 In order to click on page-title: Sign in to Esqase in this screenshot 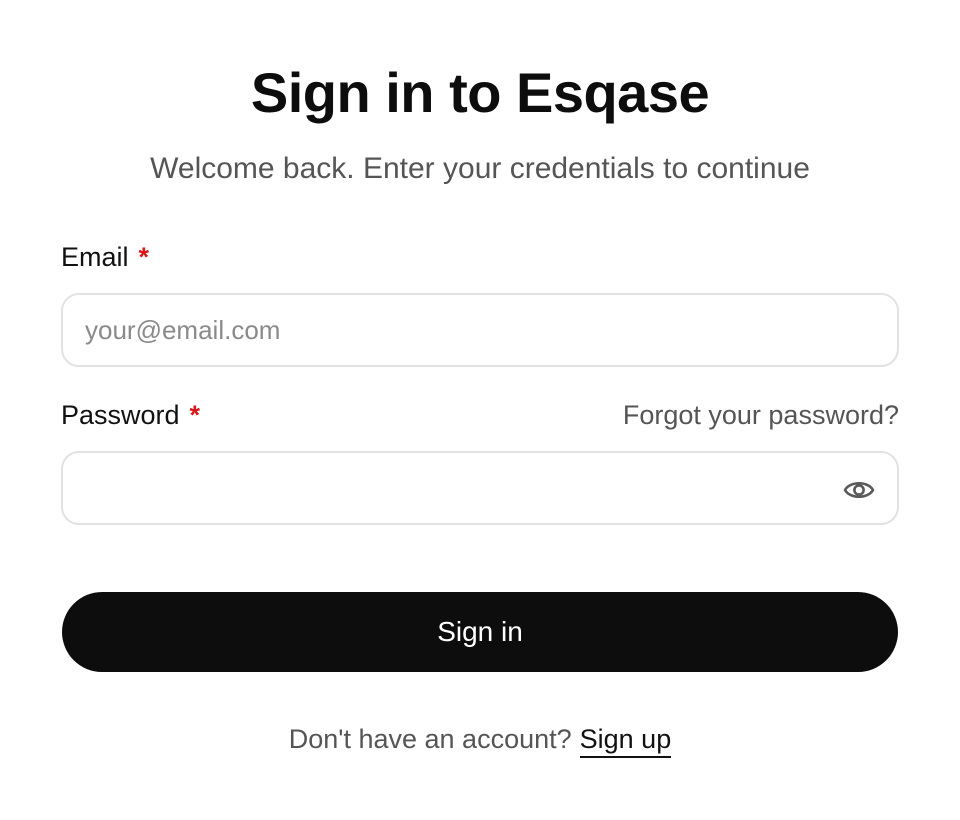, I will do `click(480, 92)`.